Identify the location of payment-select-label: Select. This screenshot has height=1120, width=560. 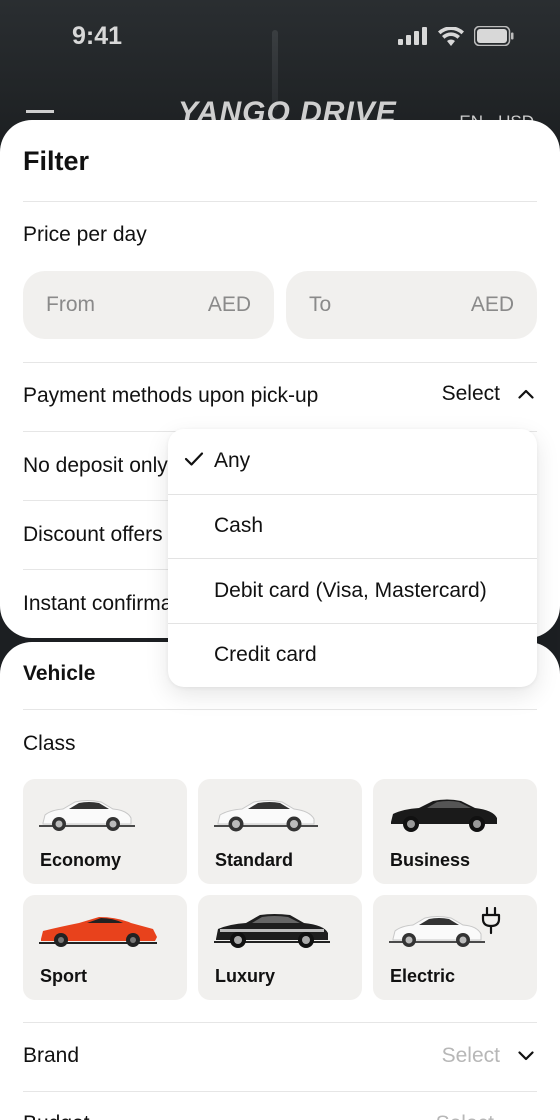
(470, 393).